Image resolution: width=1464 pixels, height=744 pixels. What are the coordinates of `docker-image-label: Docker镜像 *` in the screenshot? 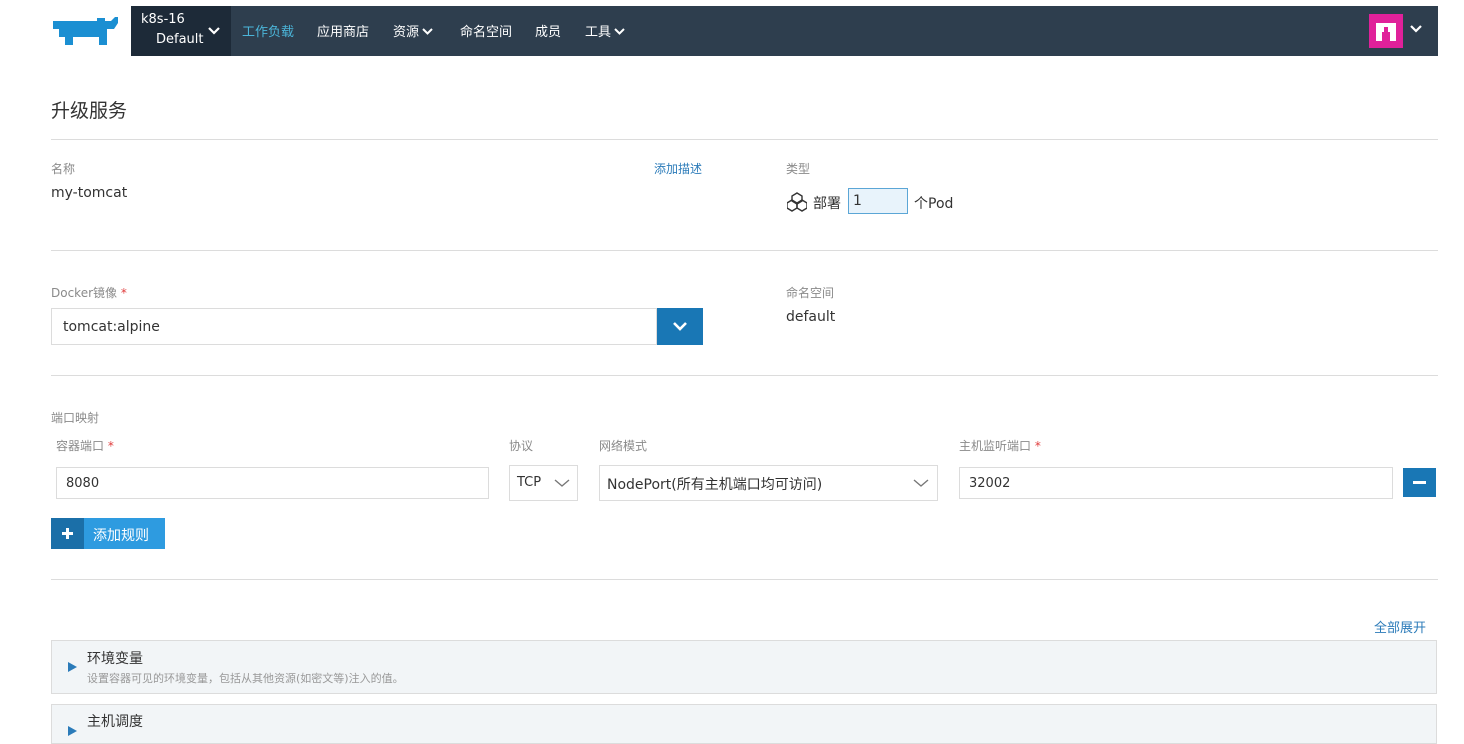 It's located at (89, 292).